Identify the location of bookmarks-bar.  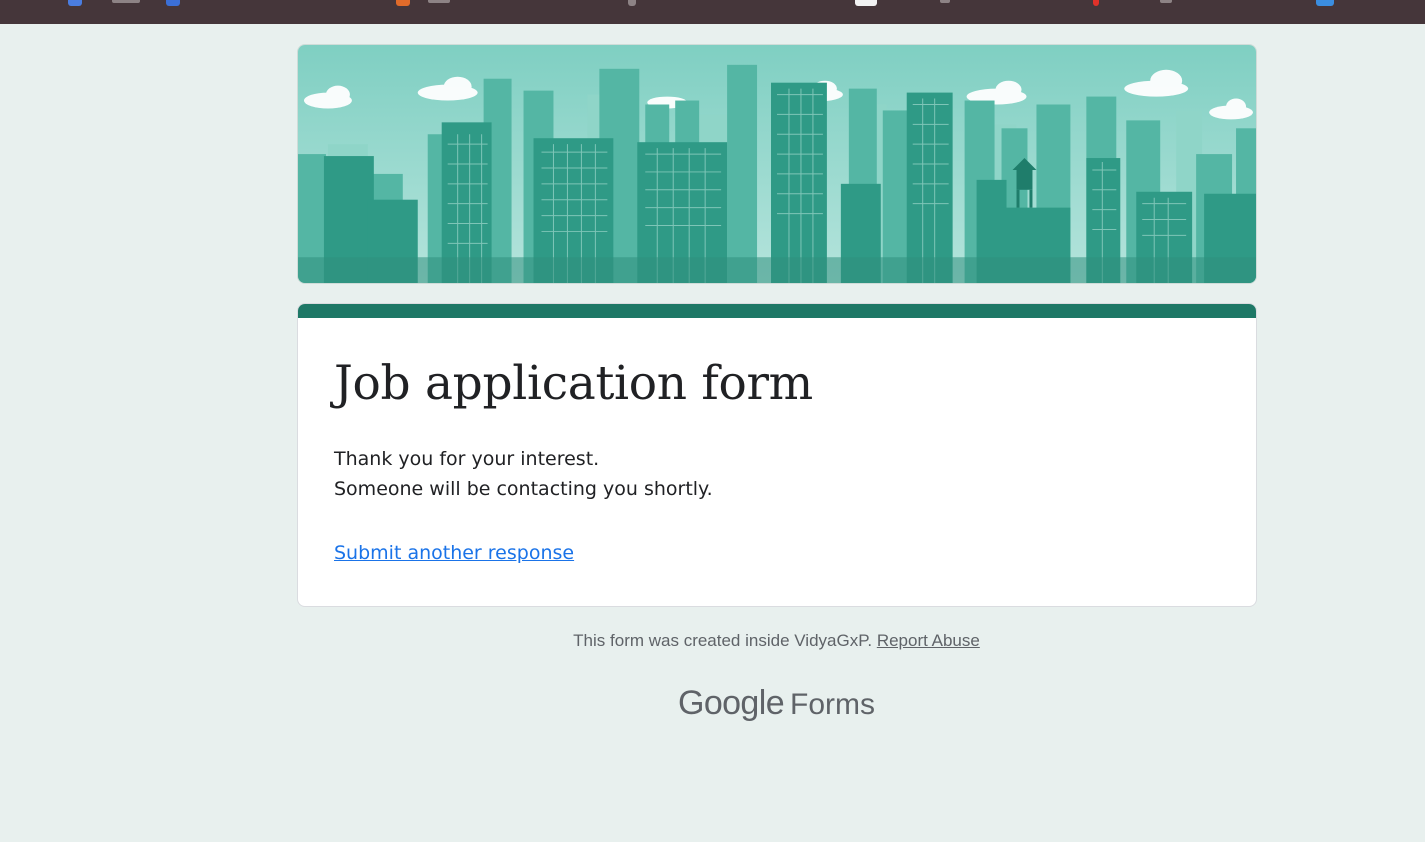
(712, 12).